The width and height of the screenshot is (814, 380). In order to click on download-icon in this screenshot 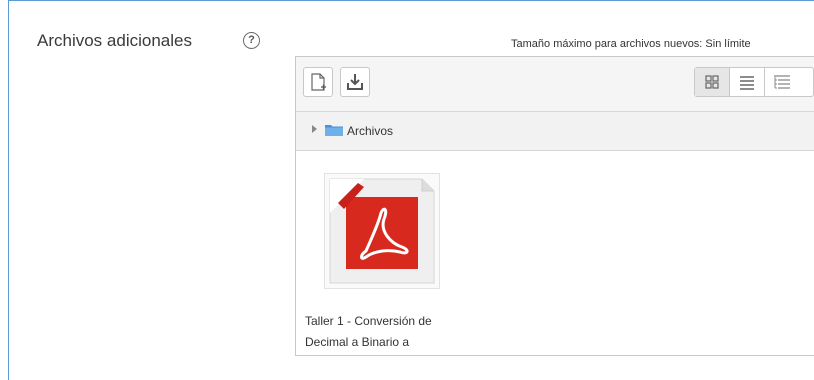, I will do `click(355, 82)`.